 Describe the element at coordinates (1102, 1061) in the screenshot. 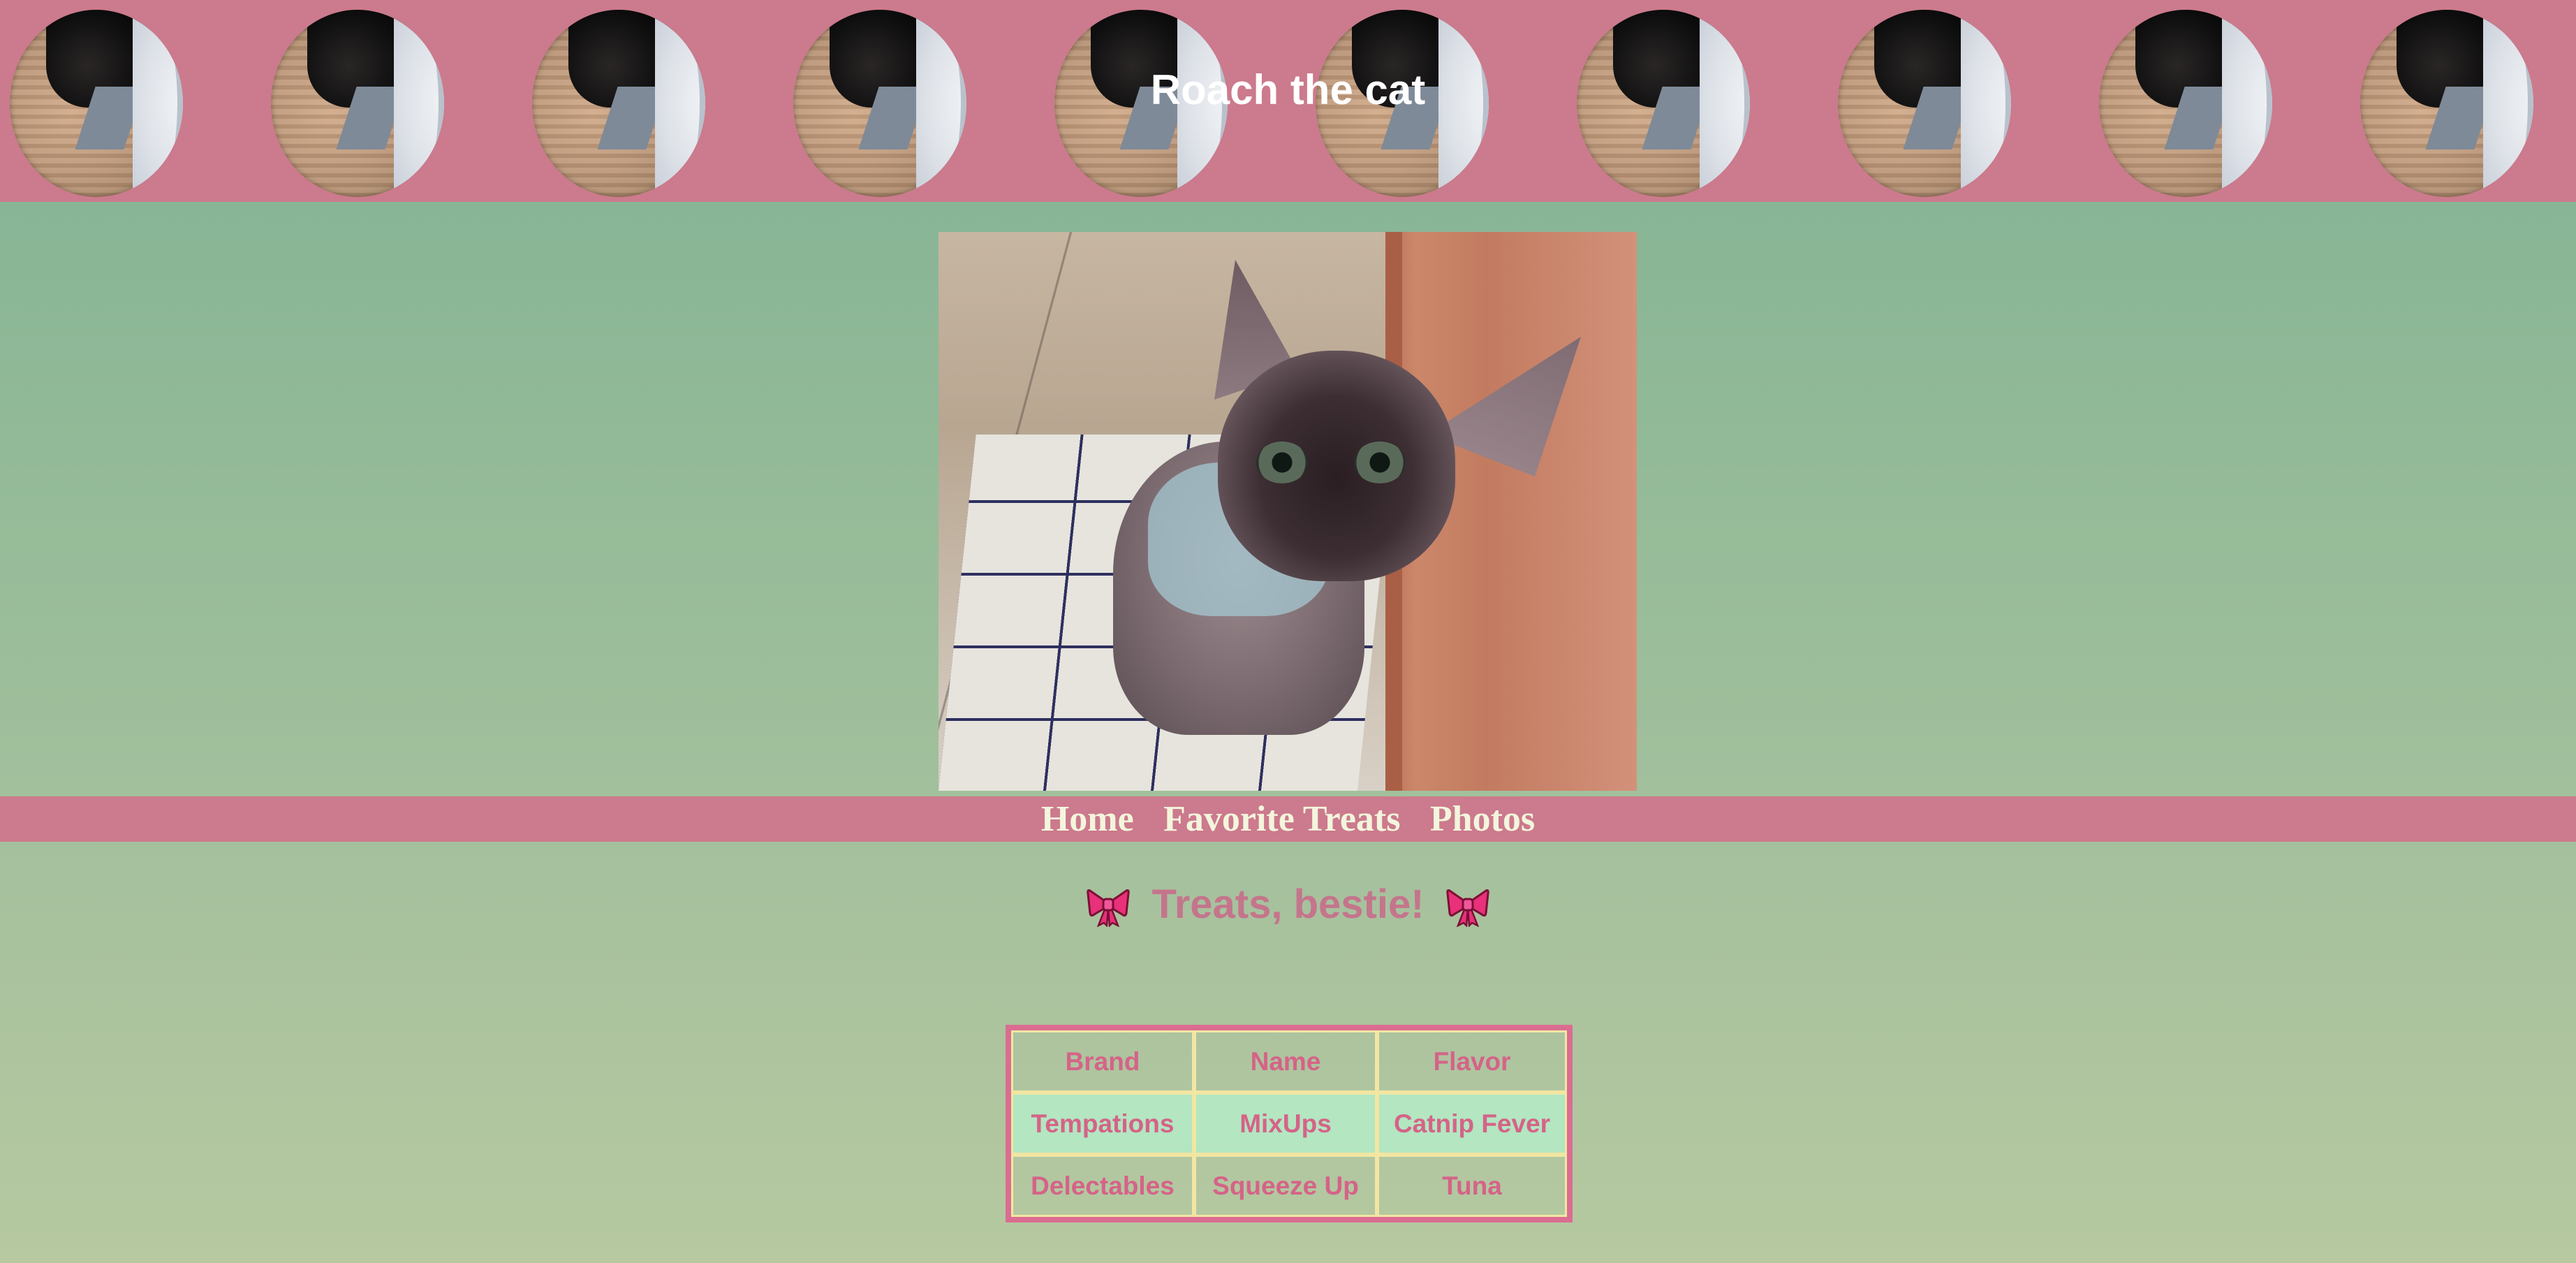

I see `table-header-cell: Brand` at that location.